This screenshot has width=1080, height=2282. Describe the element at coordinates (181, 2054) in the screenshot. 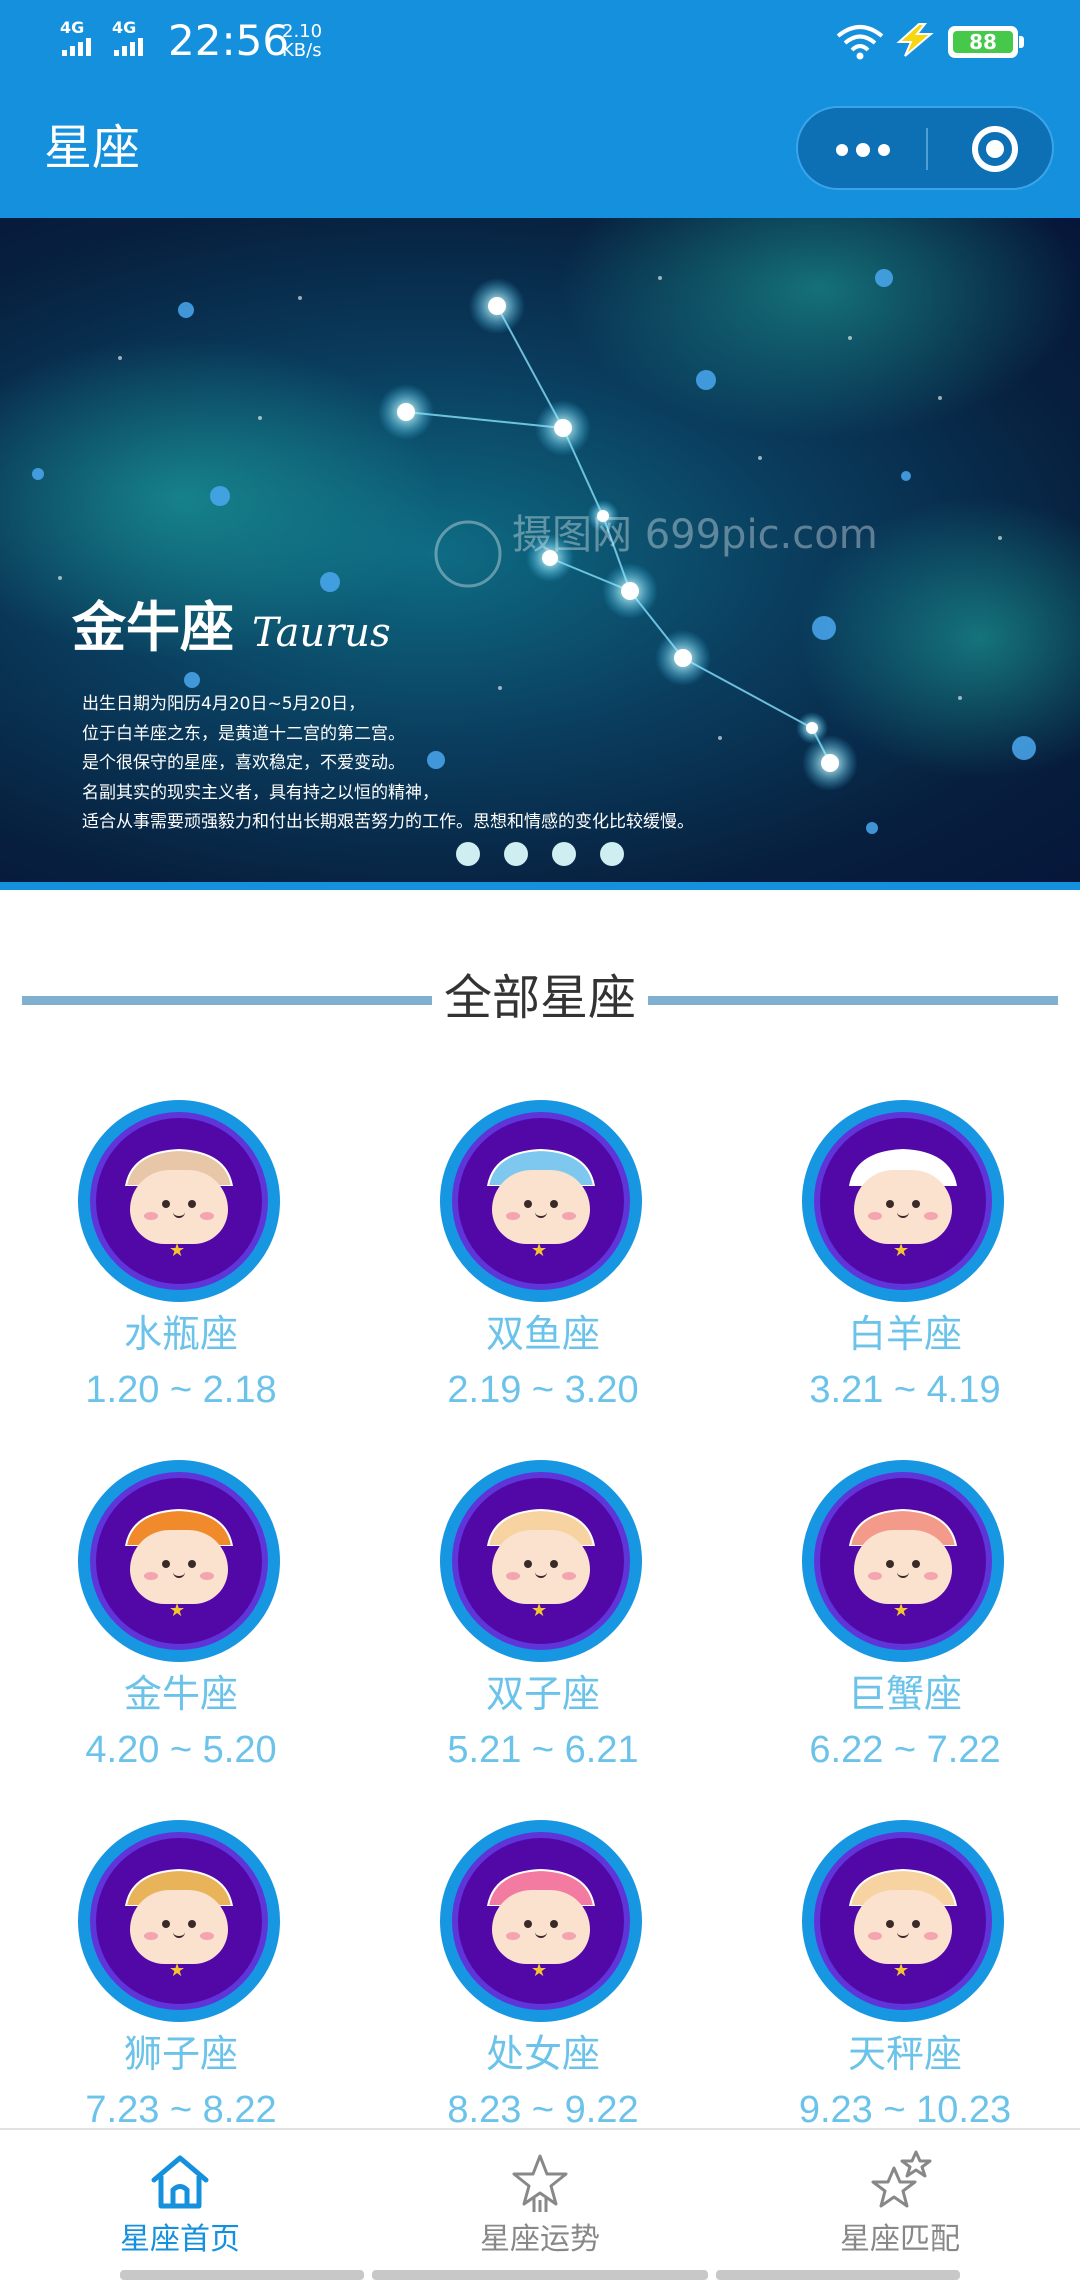

I see `zodiac-name: 狮子座` at that location.